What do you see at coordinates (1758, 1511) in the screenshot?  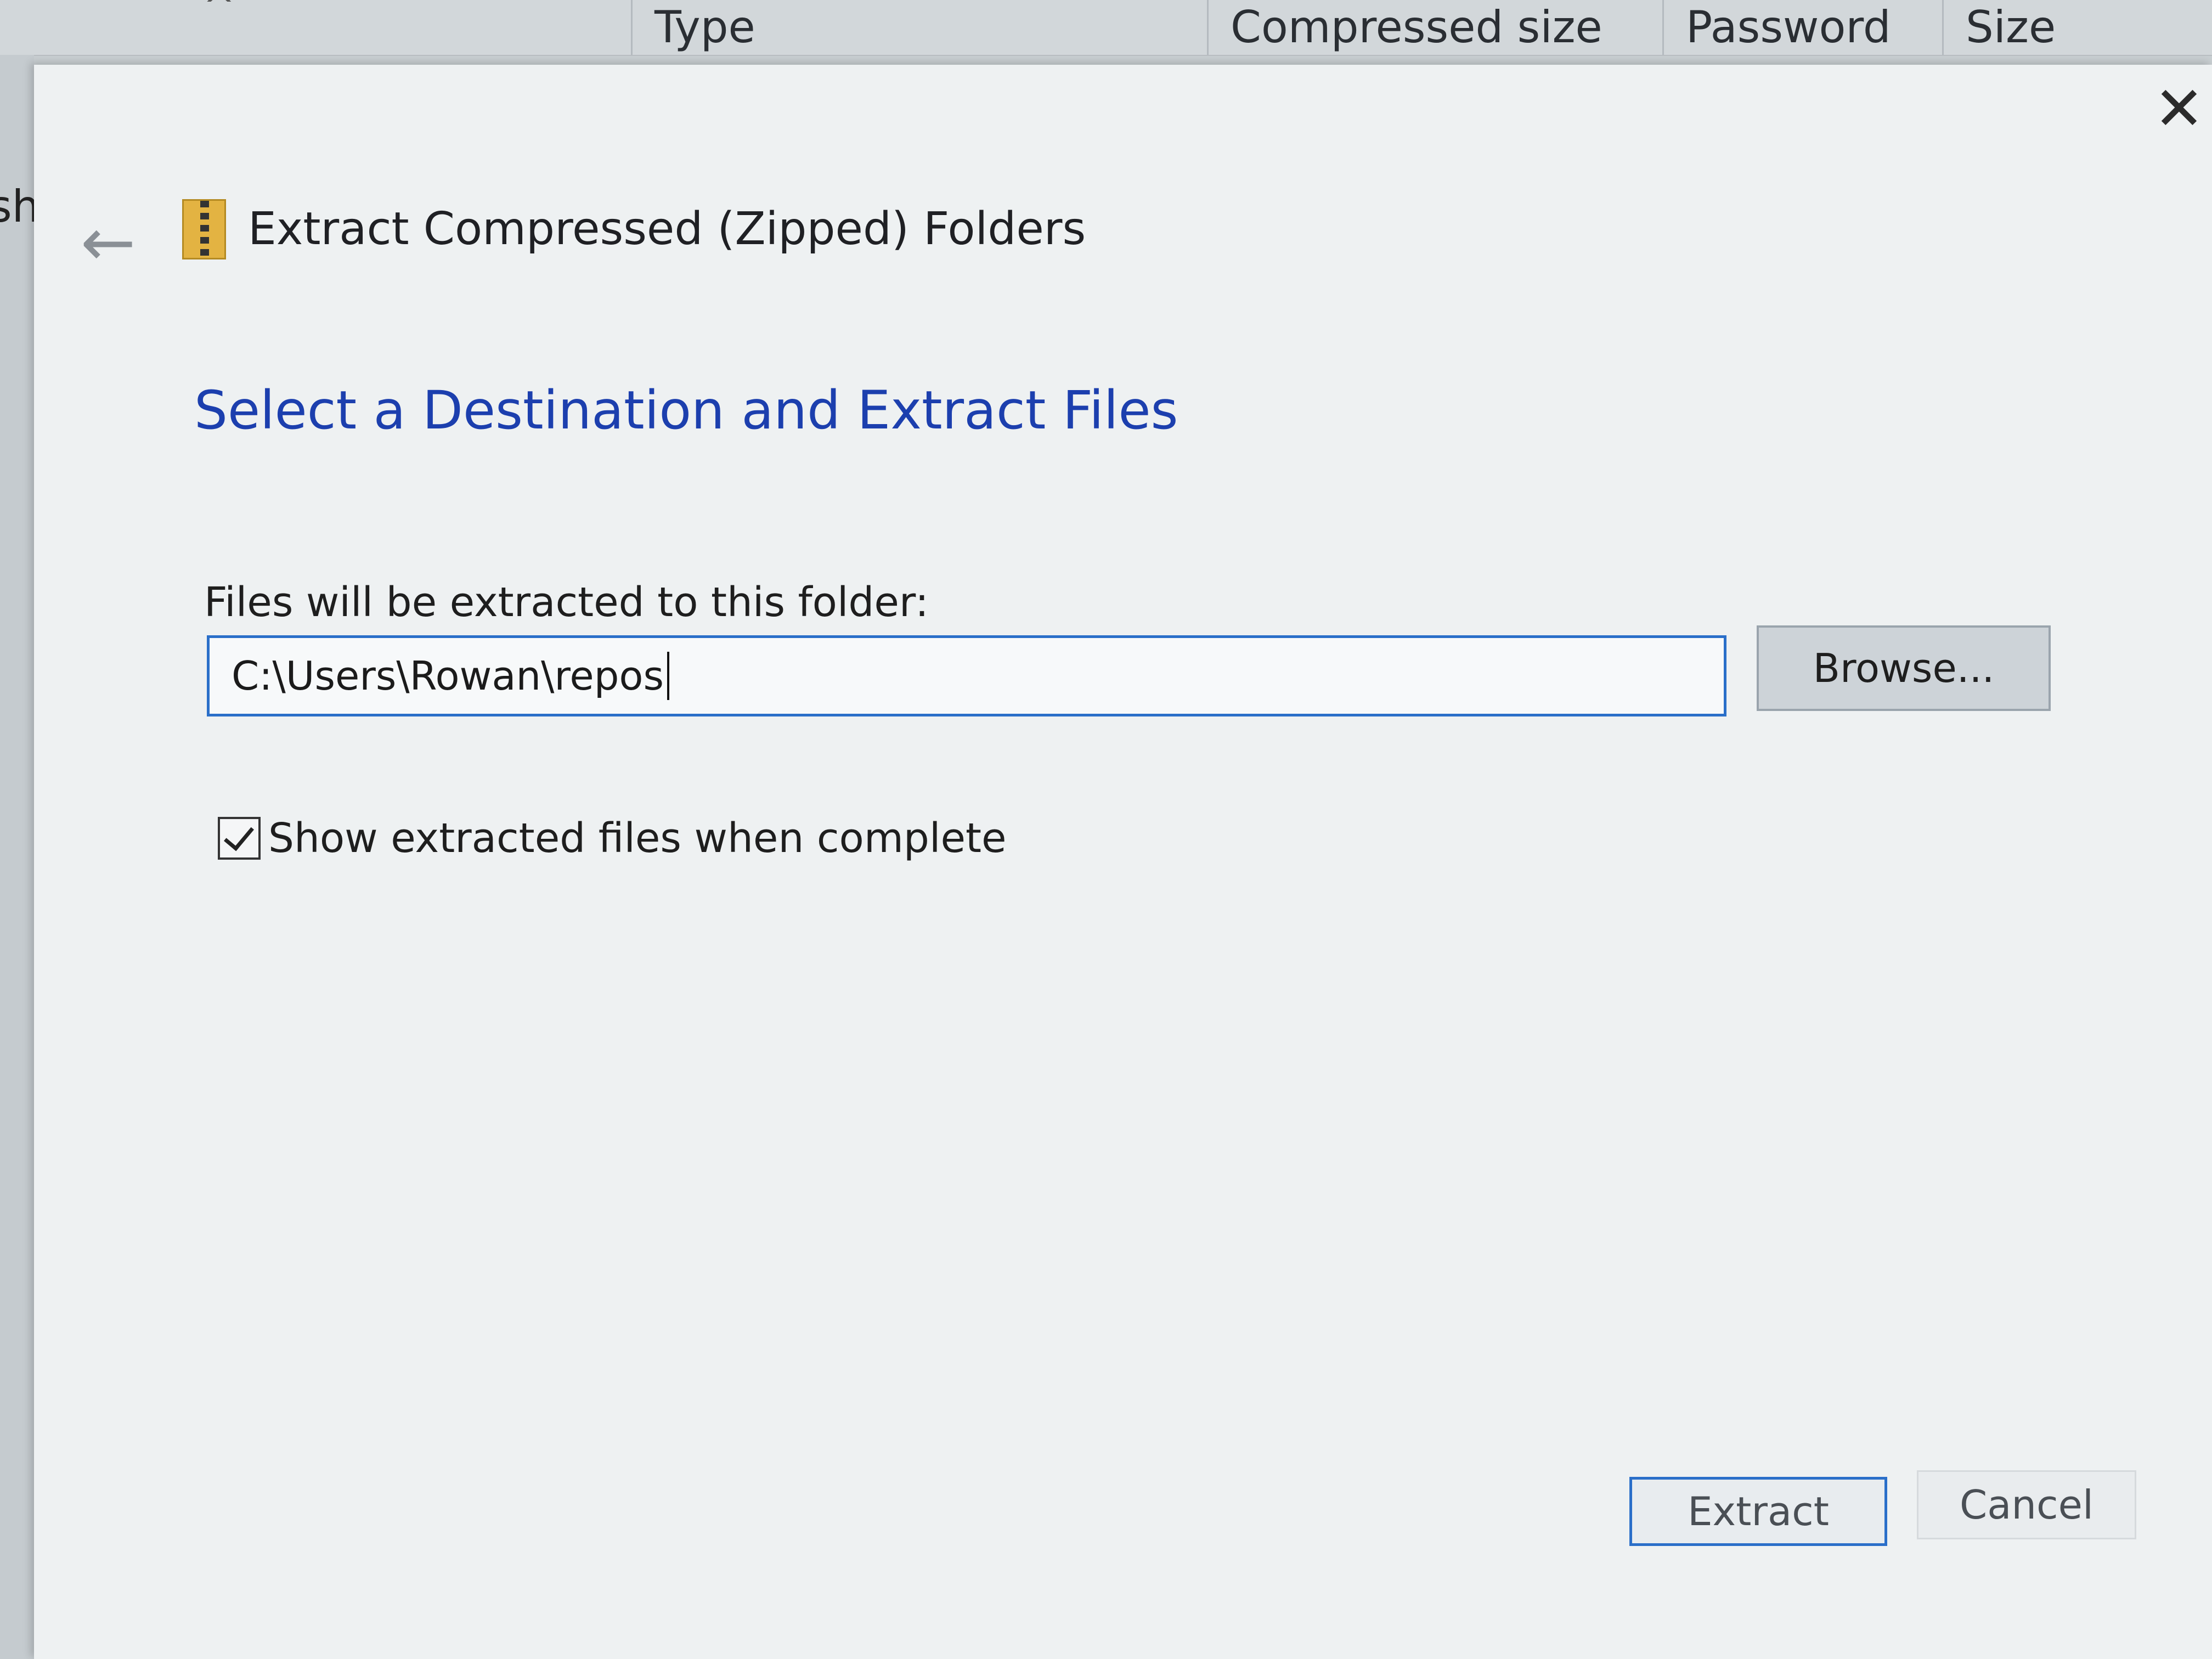 I see `extract-button: Extract` at bounding box center [1758, 1511].